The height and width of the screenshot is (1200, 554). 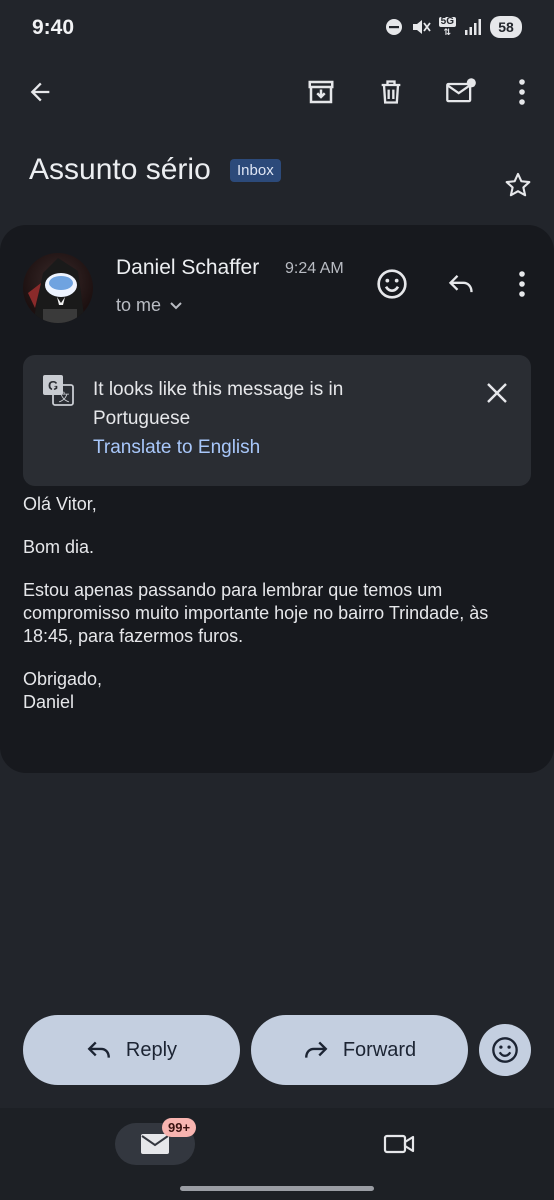 I want to click on subject-row: Assunto sério Inbox, so click(x=277, y=175).